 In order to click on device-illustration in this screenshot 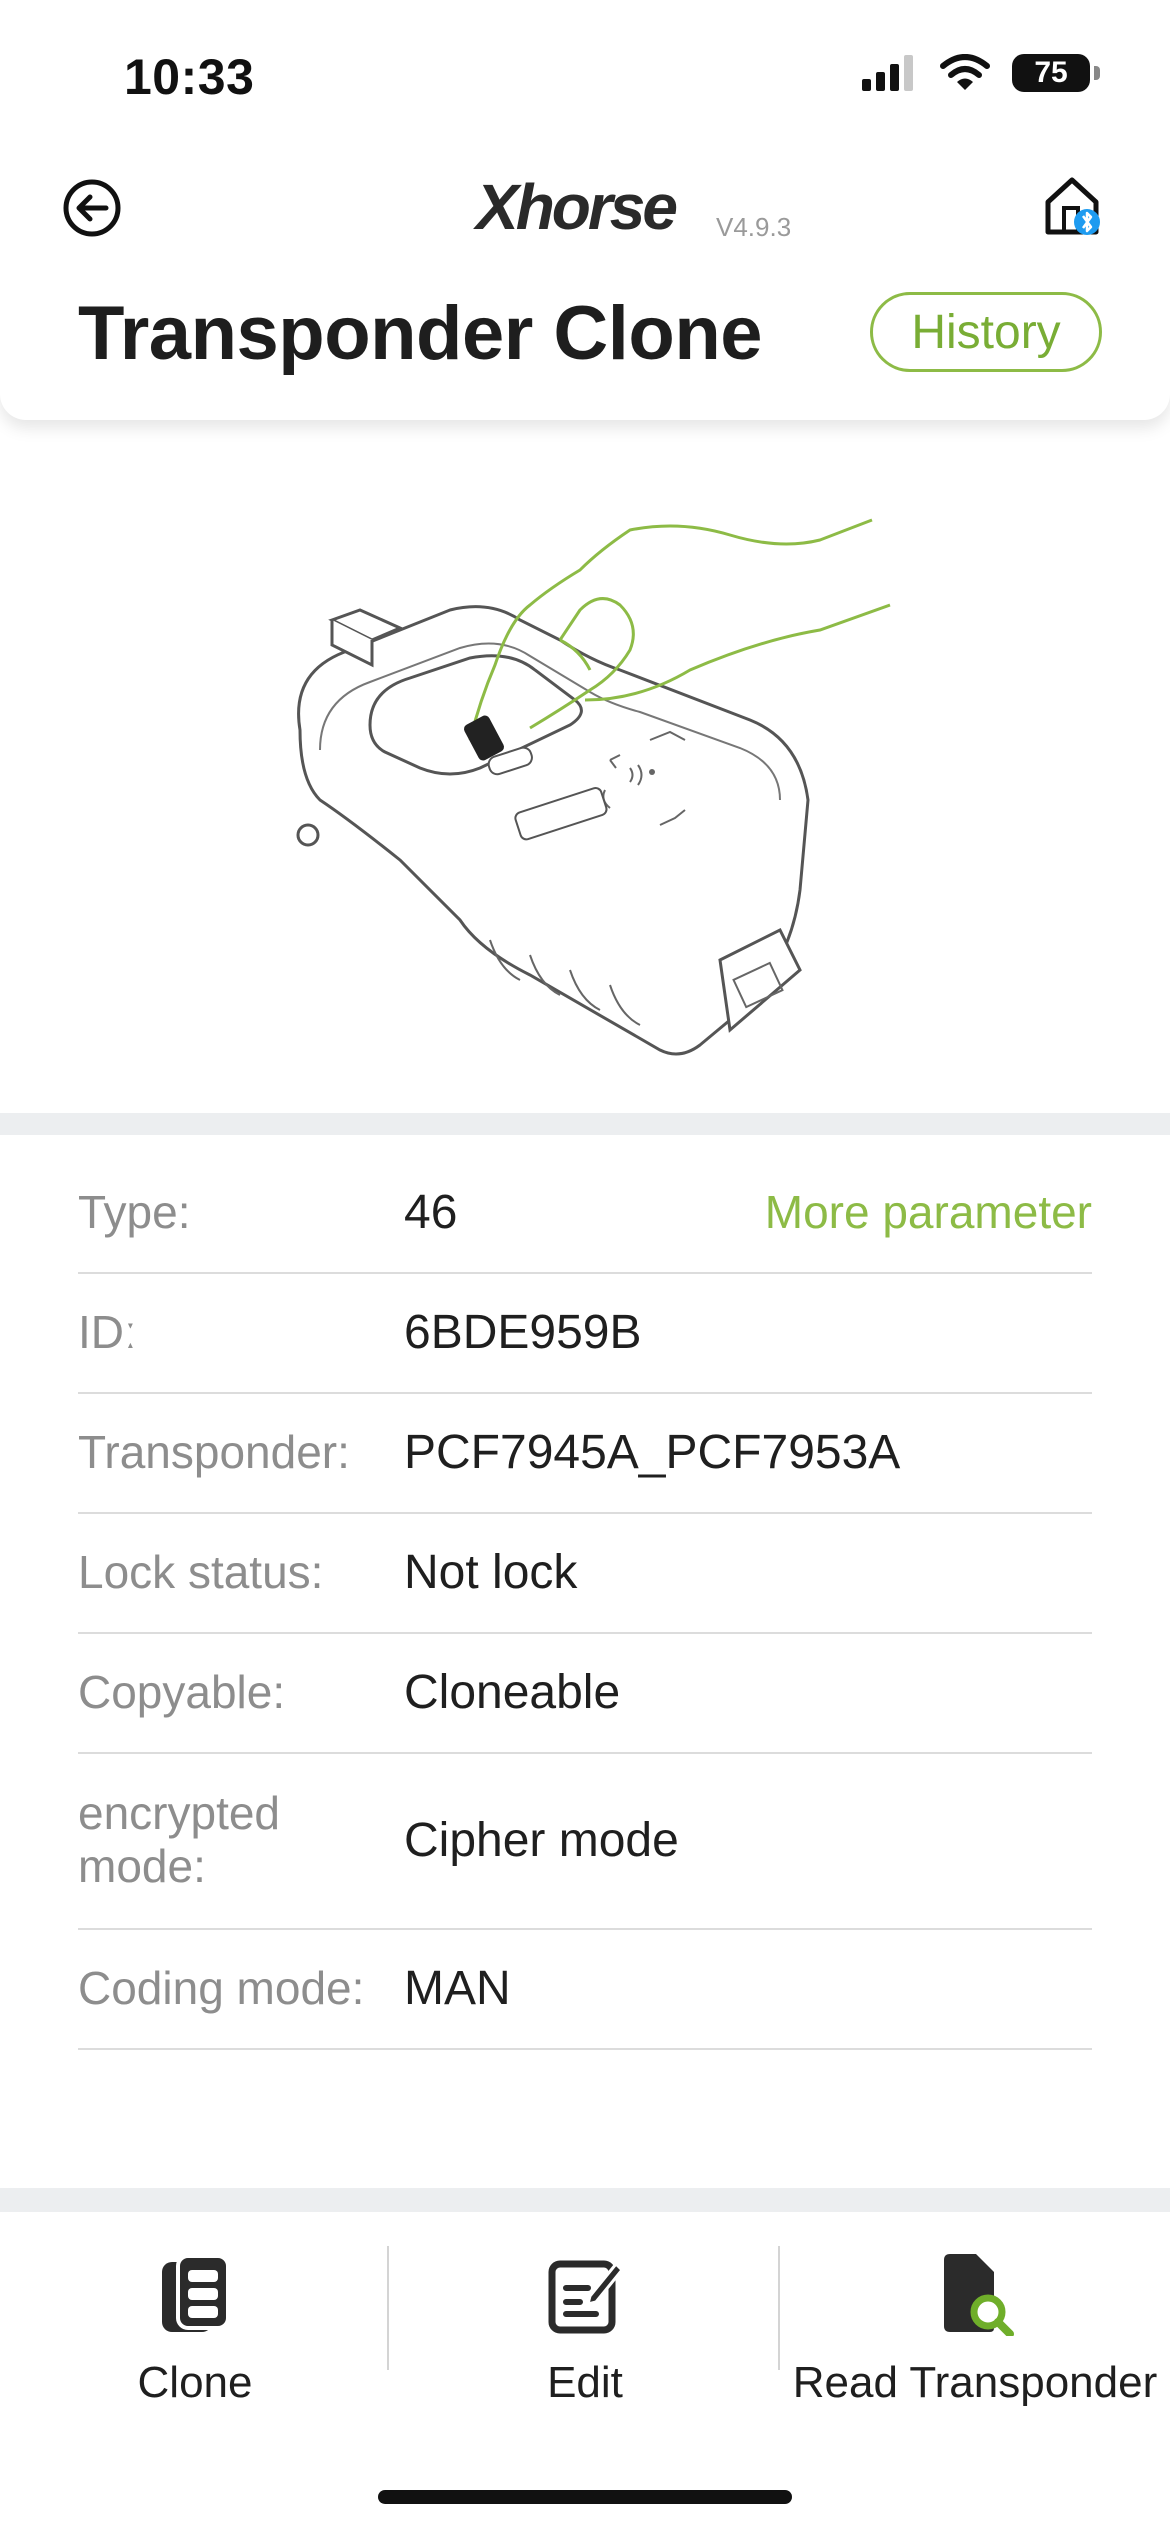, I will do `click(593, 787)`.